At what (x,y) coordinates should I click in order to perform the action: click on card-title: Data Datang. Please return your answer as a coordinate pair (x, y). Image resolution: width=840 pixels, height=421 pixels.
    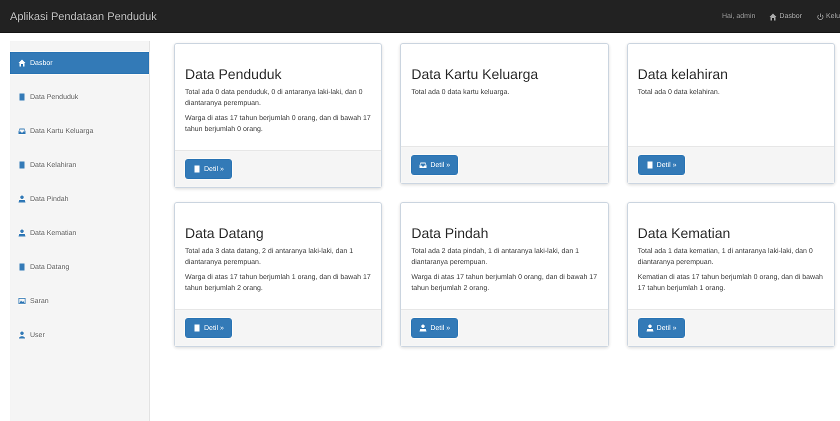
    Looking at the image, I should click on (225, 233).